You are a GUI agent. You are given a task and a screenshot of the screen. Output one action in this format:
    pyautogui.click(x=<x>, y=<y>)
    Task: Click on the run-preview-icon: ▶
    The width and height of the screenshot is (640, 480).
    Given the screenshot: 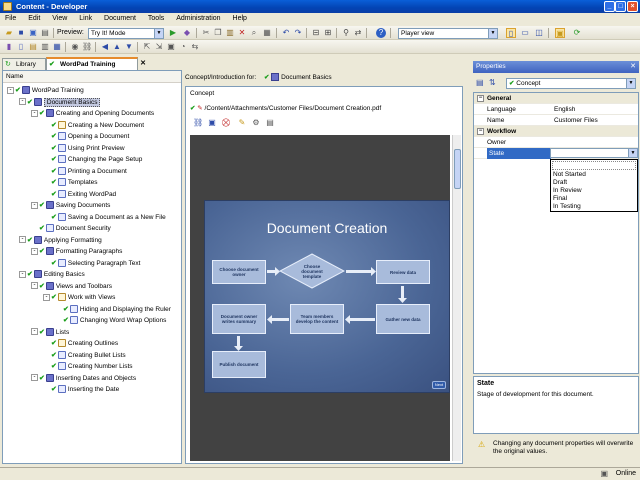 What is the action you would take?
    pyautogui.click(x=173, y=33)
    